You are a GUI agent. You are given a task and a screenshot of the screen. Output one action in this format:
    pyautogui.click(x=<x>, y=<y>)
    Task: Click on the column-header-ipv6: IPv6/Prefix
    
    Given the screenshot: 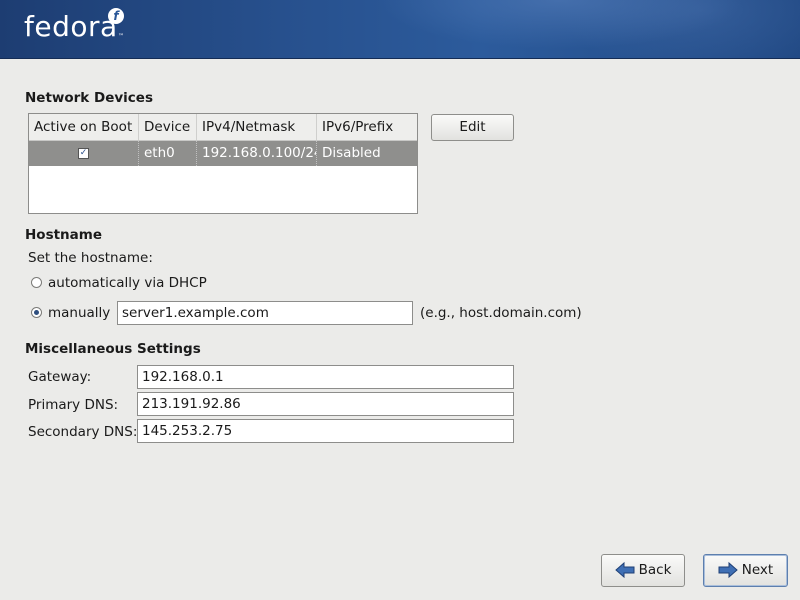 What is the action you would take?
    pyautogui.click(x=366, y=127)
    